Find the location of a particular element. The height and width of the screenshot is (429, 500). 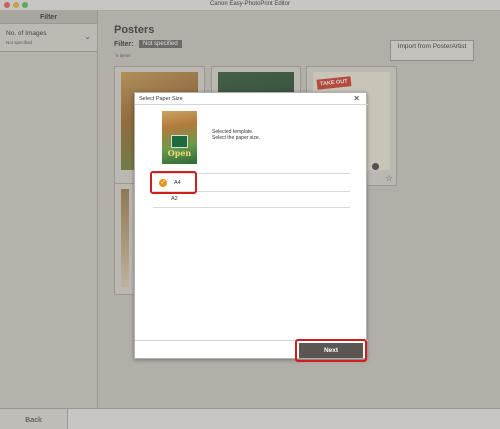

paper-option-label: A2 is located at coordinates (174, 199).